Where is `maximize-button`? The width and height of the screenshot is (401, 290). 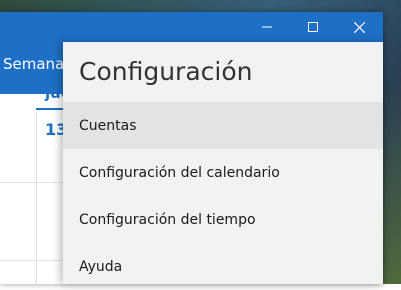
maximize-button is located at coordinates (313, 27).